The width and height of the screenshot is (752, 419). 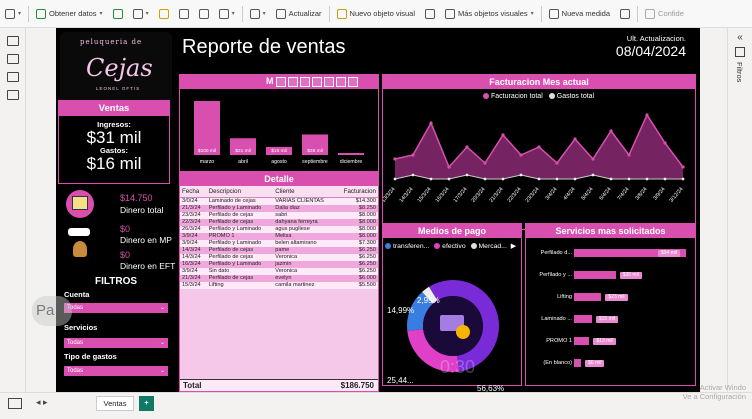 I want to click on table-row: 16/3/24 Perfilado y Laminado jazmin $6.250, so click(x=279, y=264).